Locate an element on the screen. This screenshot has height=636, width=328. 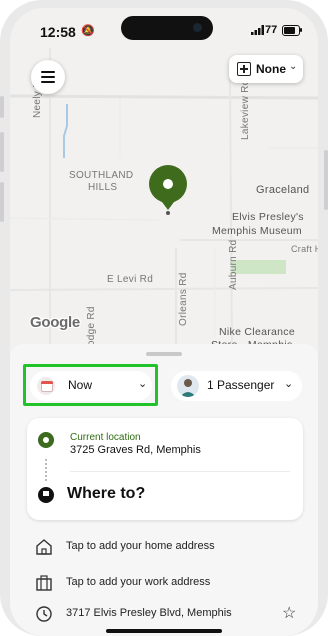
shortcut-recent: 3717 Elvis Presley Blvd, Memphis ☆ is located at coordinates (164, 615).